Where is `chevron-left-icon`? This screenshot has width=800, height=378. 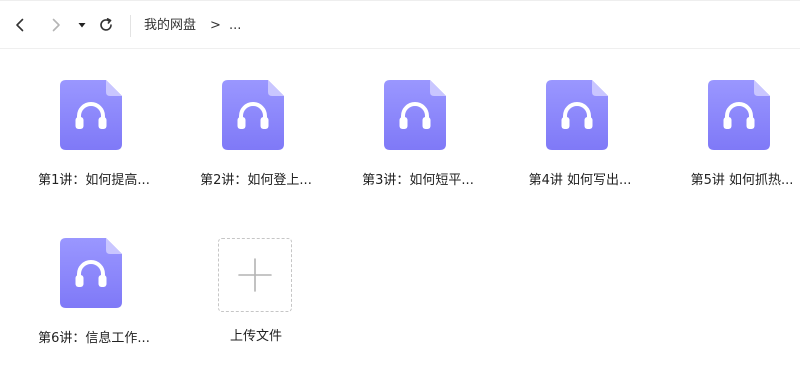 chevron-left-icon is located at coordinates (20, 25).